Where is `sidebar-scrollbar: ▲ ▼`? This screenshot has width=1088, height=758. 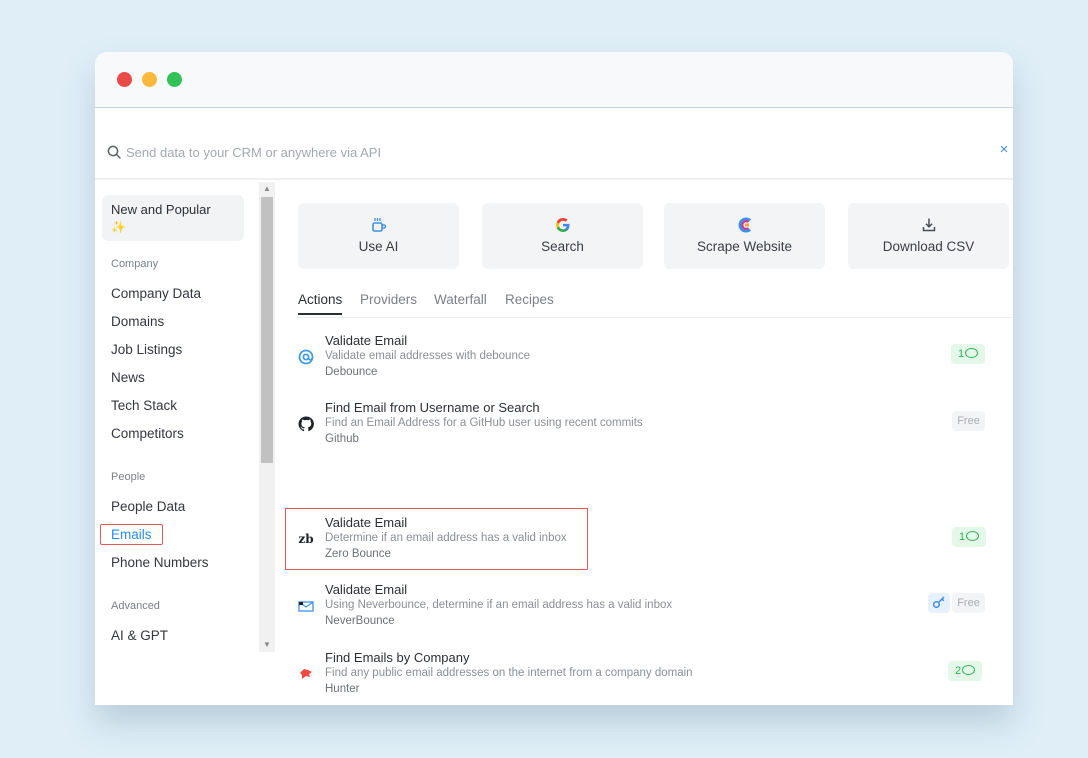 sidebar-scrollbar: ▲ ▼ is located at coordinates (267, 417).